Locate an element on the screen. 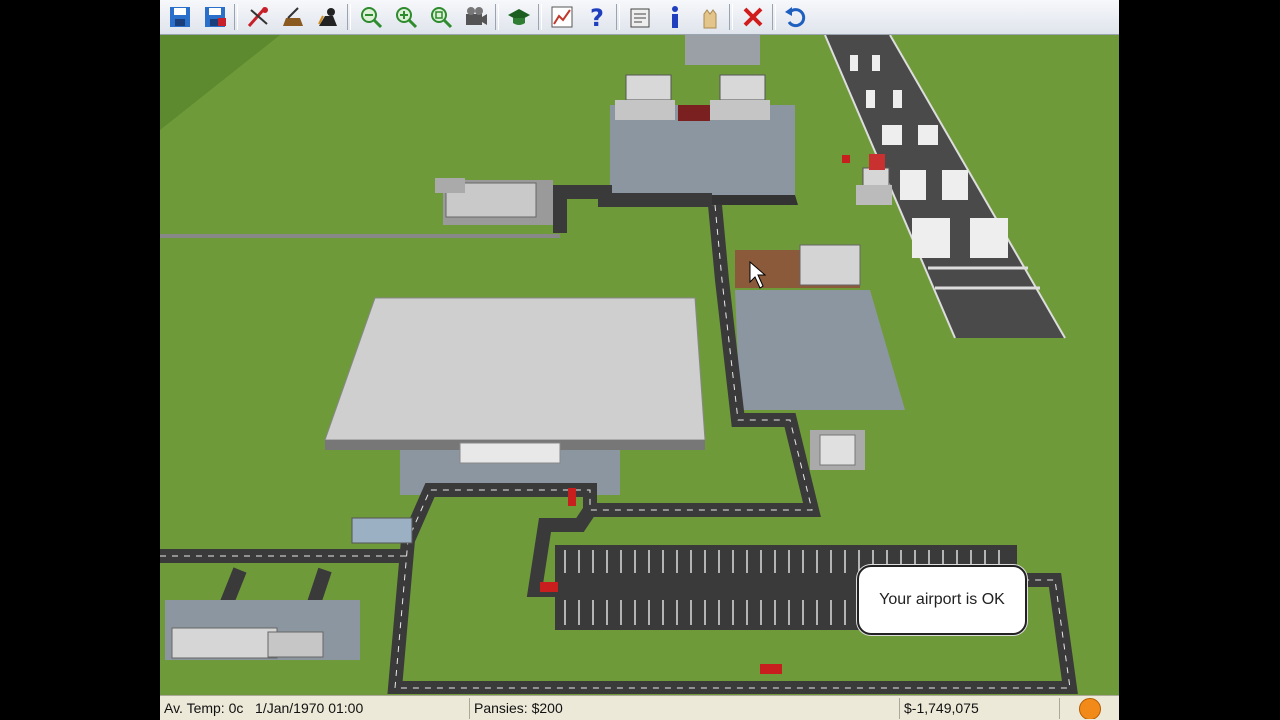 This screenshot has height=720, width=1280. report-button is located at coordinates (639, 17).